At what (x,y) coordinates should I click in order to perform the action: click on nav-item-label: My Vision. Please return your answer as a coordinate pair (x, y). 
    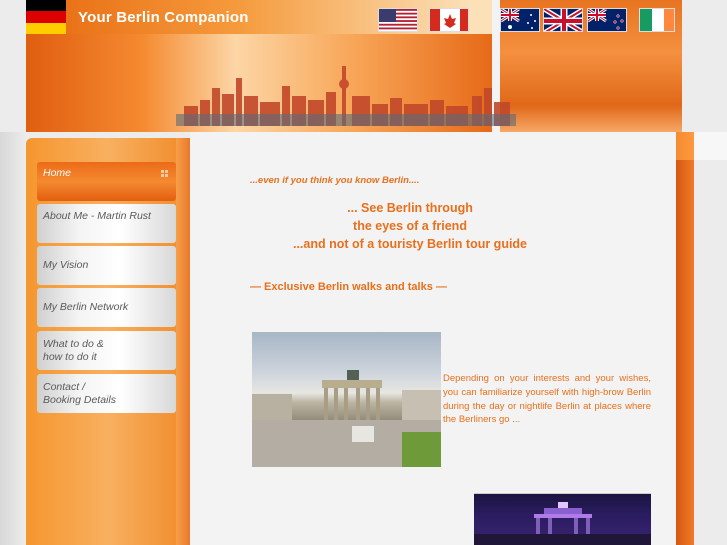
    Looking at the image, I should click on (66, 265).